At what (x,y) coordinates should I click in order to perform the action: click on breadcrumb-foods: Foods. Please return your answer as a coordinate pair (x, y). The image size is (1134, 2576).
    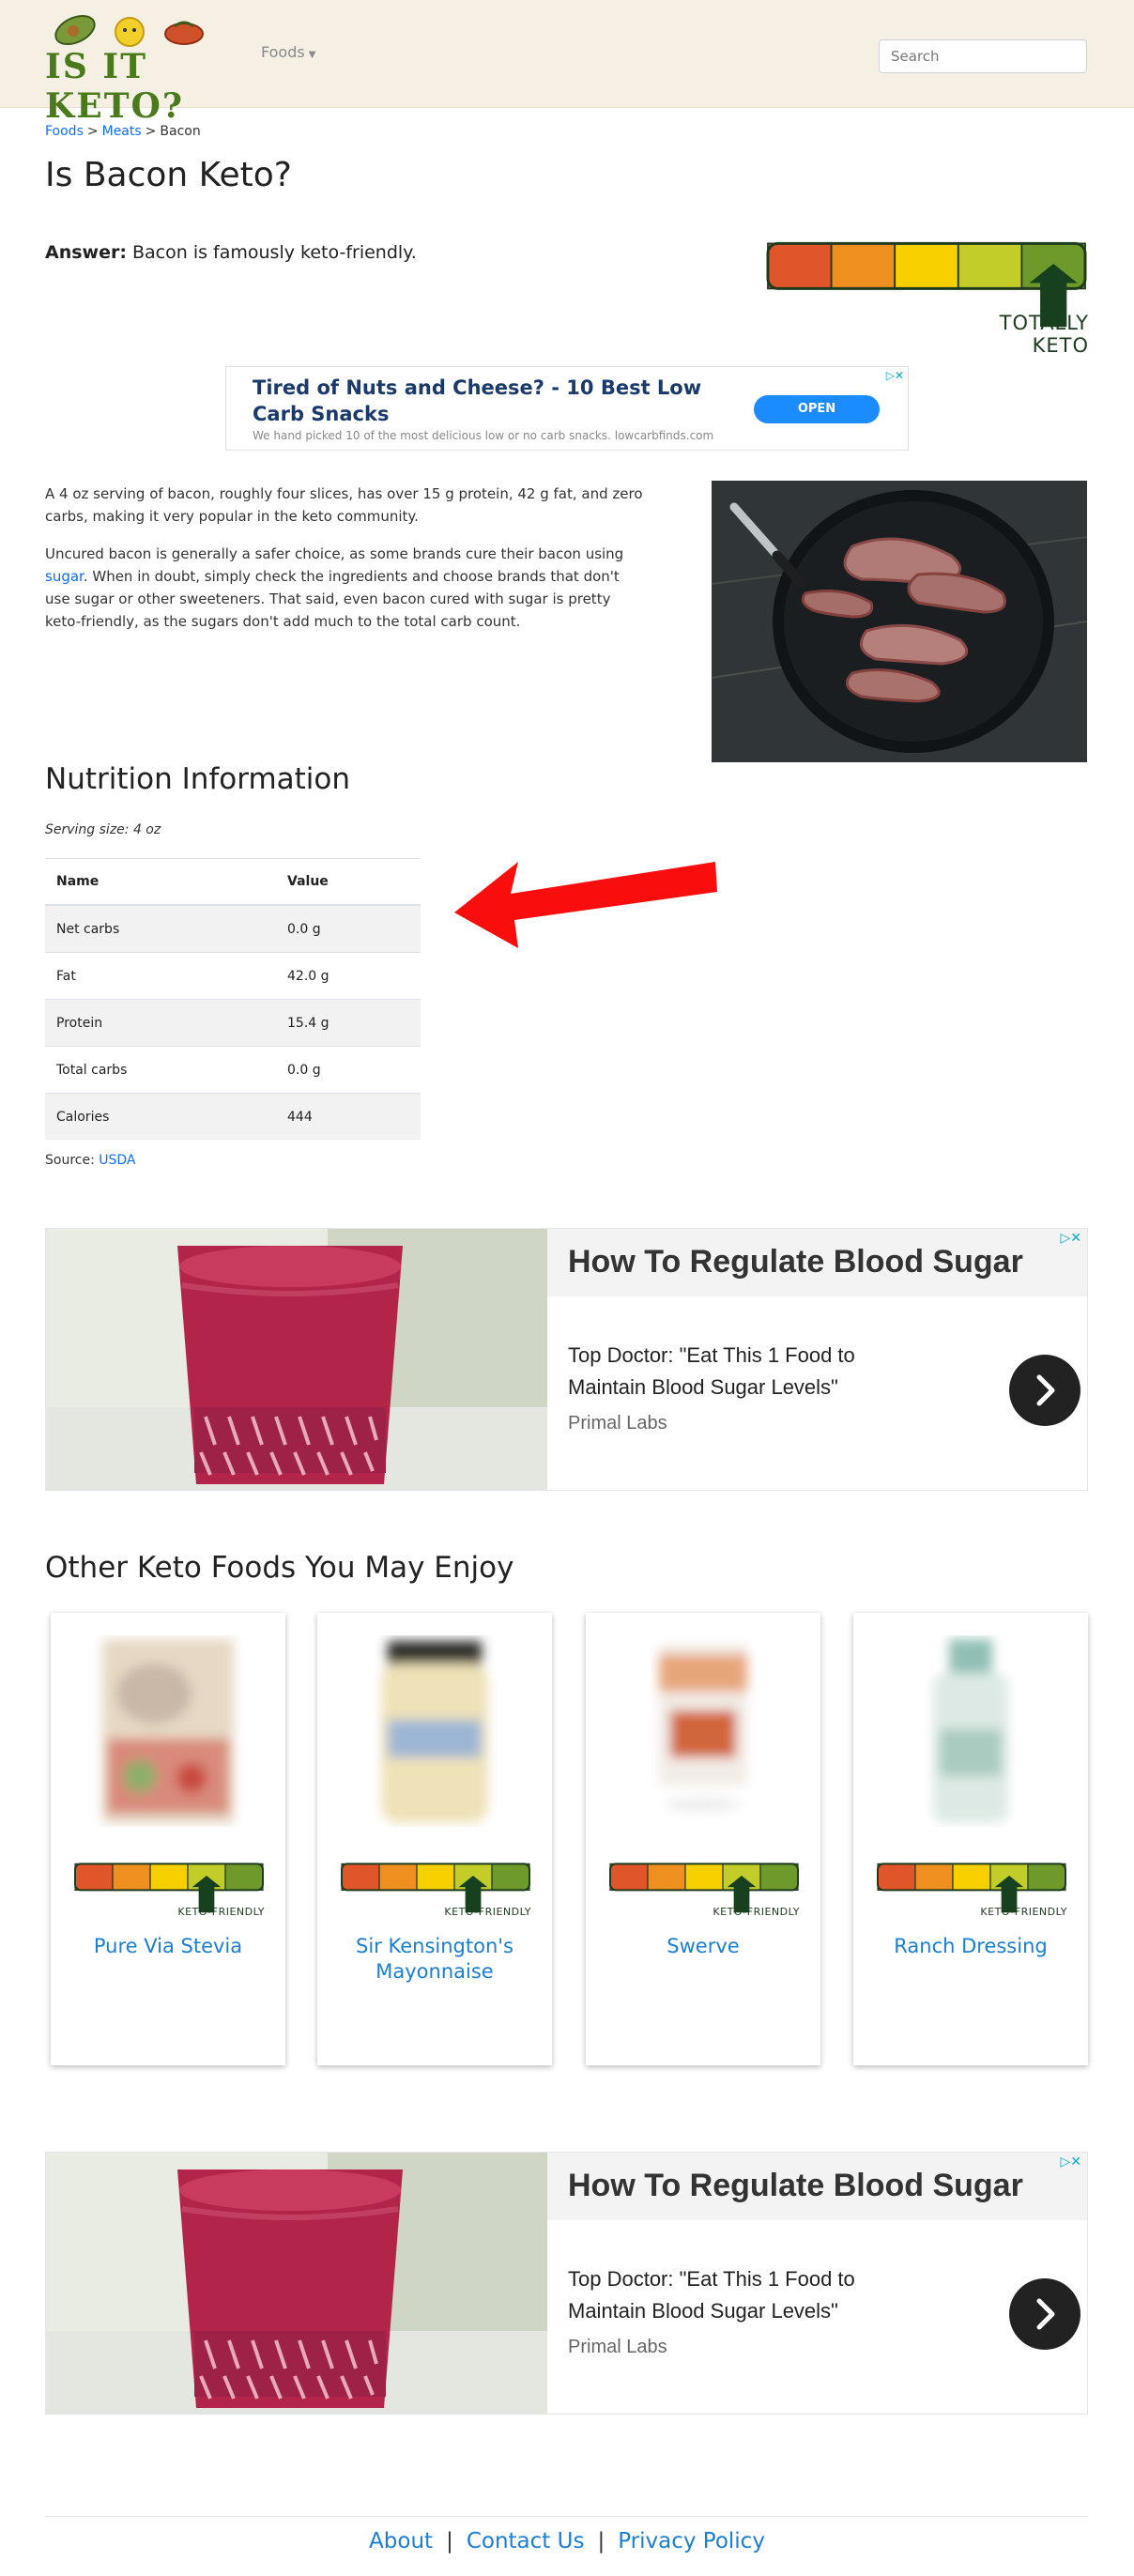
    Looking at the image, I should click on (64, 132).